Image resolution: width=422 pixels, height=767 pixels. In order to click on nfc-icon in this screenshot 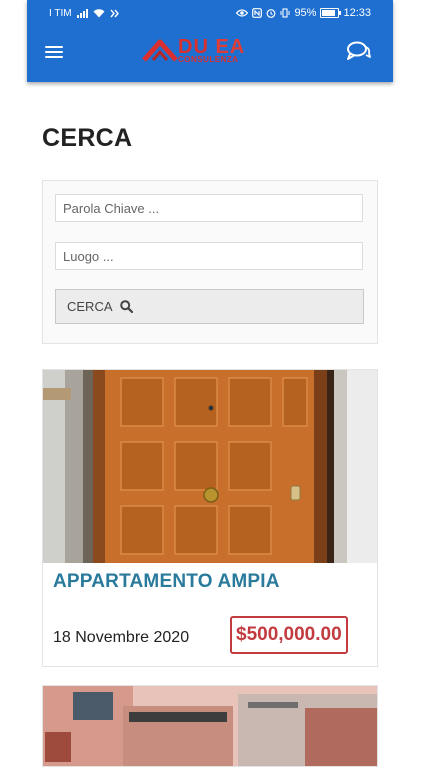, I will do `click(114, 13)`.